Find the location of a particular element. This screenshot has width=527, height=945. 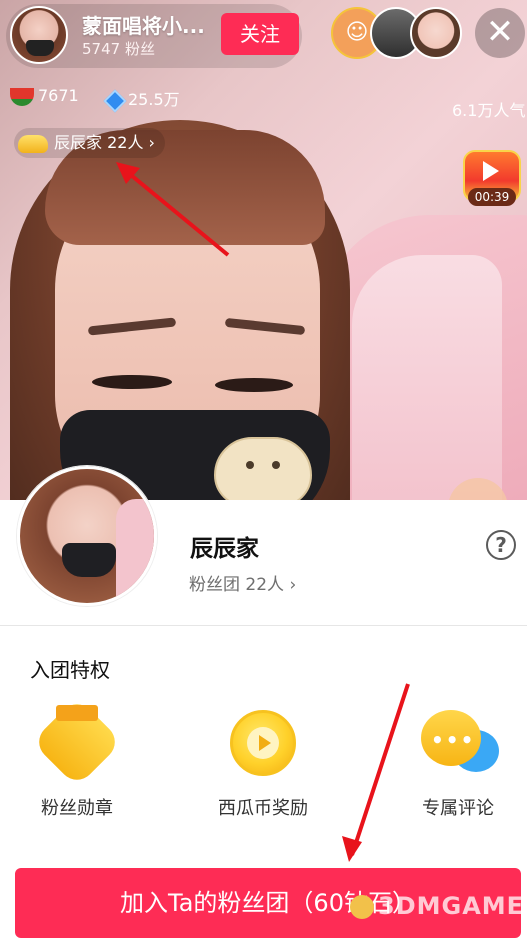

coin-icon is located at coordinates (263, 743).